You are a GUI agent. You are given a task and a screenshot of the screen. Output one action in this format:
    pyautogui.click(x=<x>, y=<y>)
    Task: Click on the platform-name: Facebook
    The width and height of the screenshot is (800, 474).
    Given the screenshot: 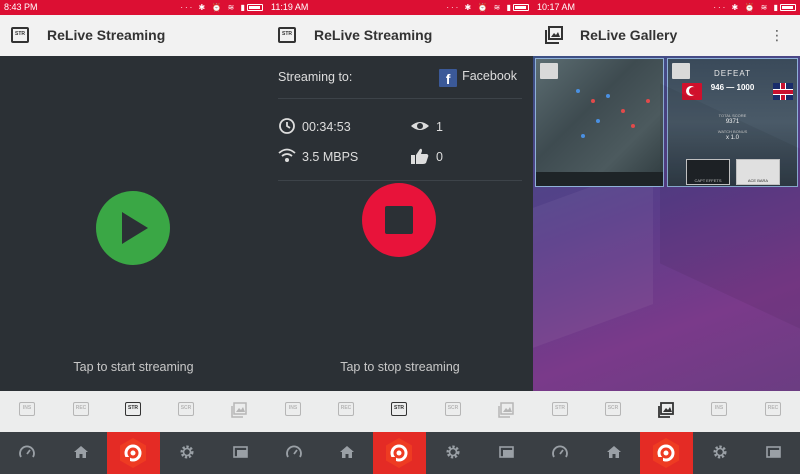 What is the action you would take?
    pyautogui.click(x=489, y=76)
    